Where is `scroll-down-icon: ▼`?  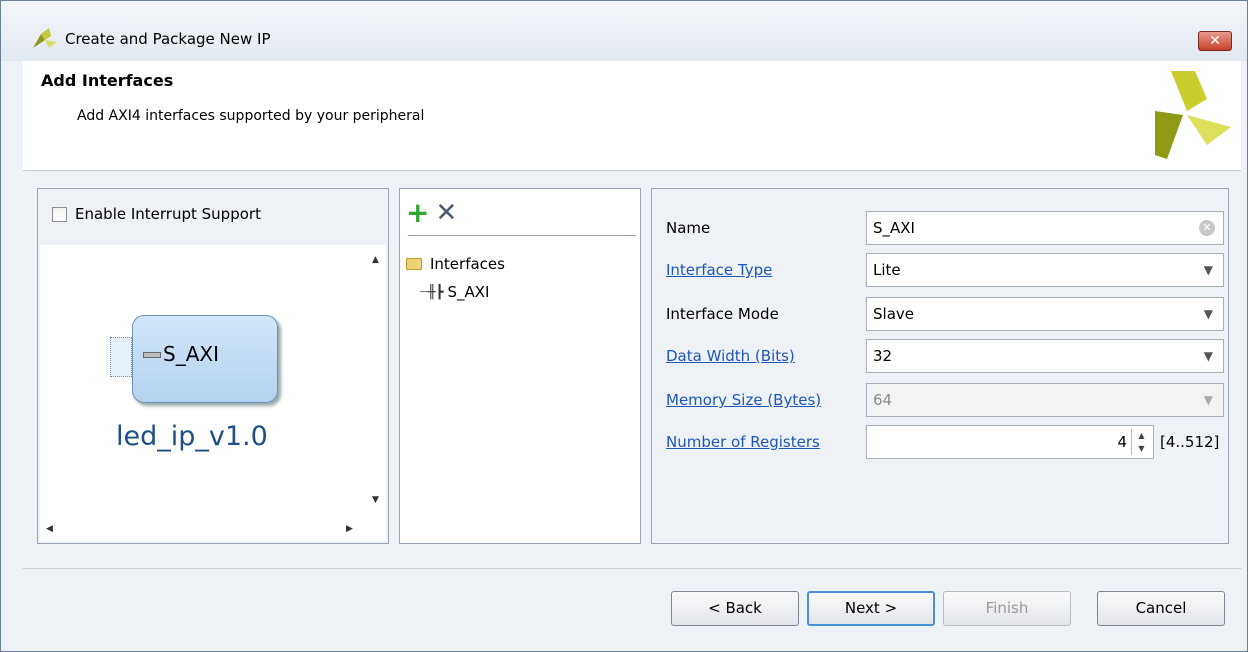 scroll-down-icon: ▼ is located at coordinates (375, 500).